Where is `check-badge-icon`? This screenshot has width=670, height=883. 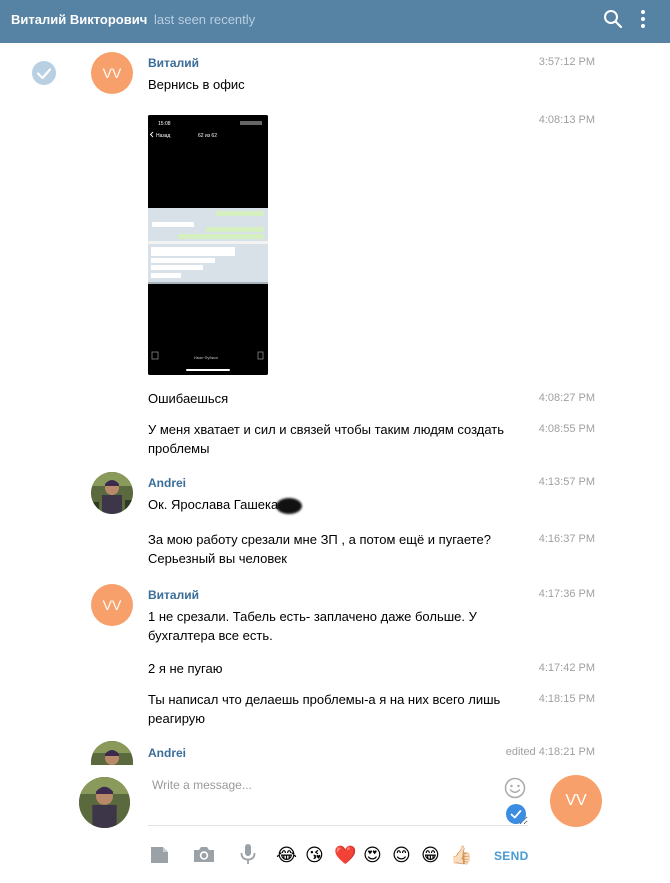 check-badge-icon is located at coordinates (516, 814).